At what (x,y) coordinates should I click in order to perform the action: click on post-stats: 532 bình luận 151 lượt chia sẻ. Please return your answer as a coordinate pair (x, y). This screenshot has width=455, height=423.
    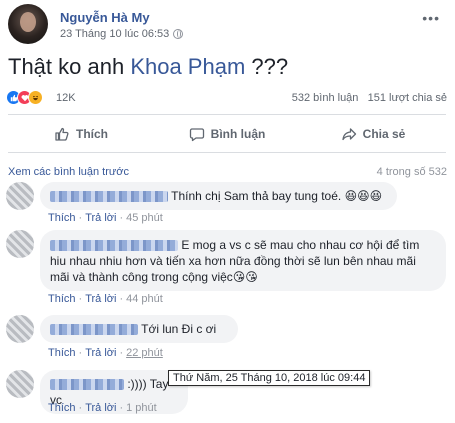
    Looking at the image, I should click on (369, 98).